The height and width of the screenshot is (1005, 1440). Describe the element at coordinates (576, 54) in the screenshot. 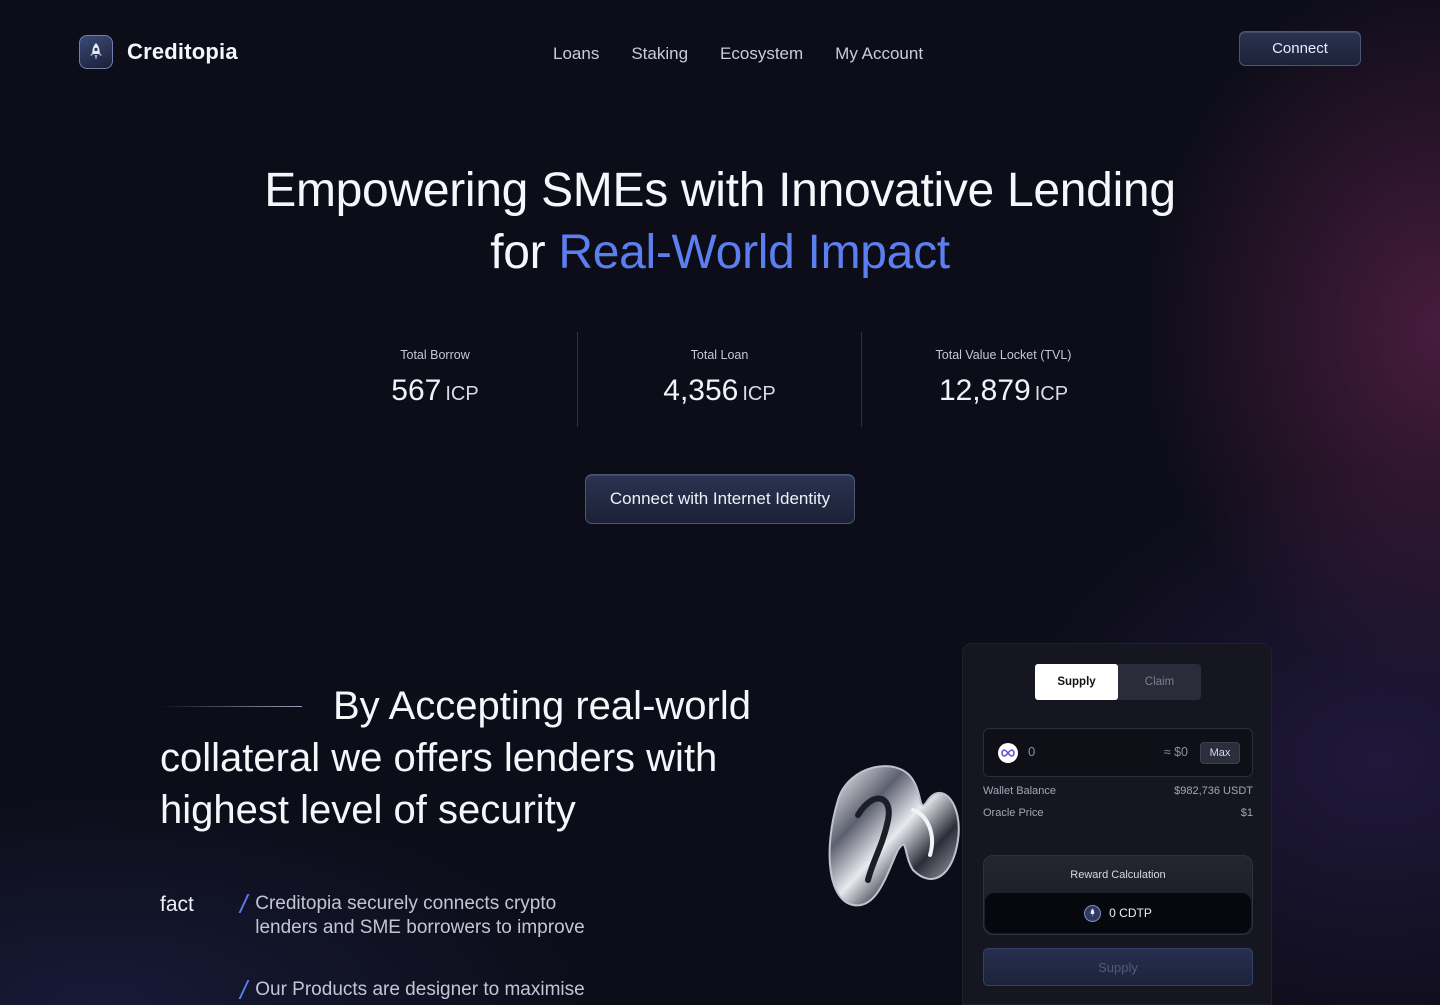

I see `nav-loans: Loans` at that location.